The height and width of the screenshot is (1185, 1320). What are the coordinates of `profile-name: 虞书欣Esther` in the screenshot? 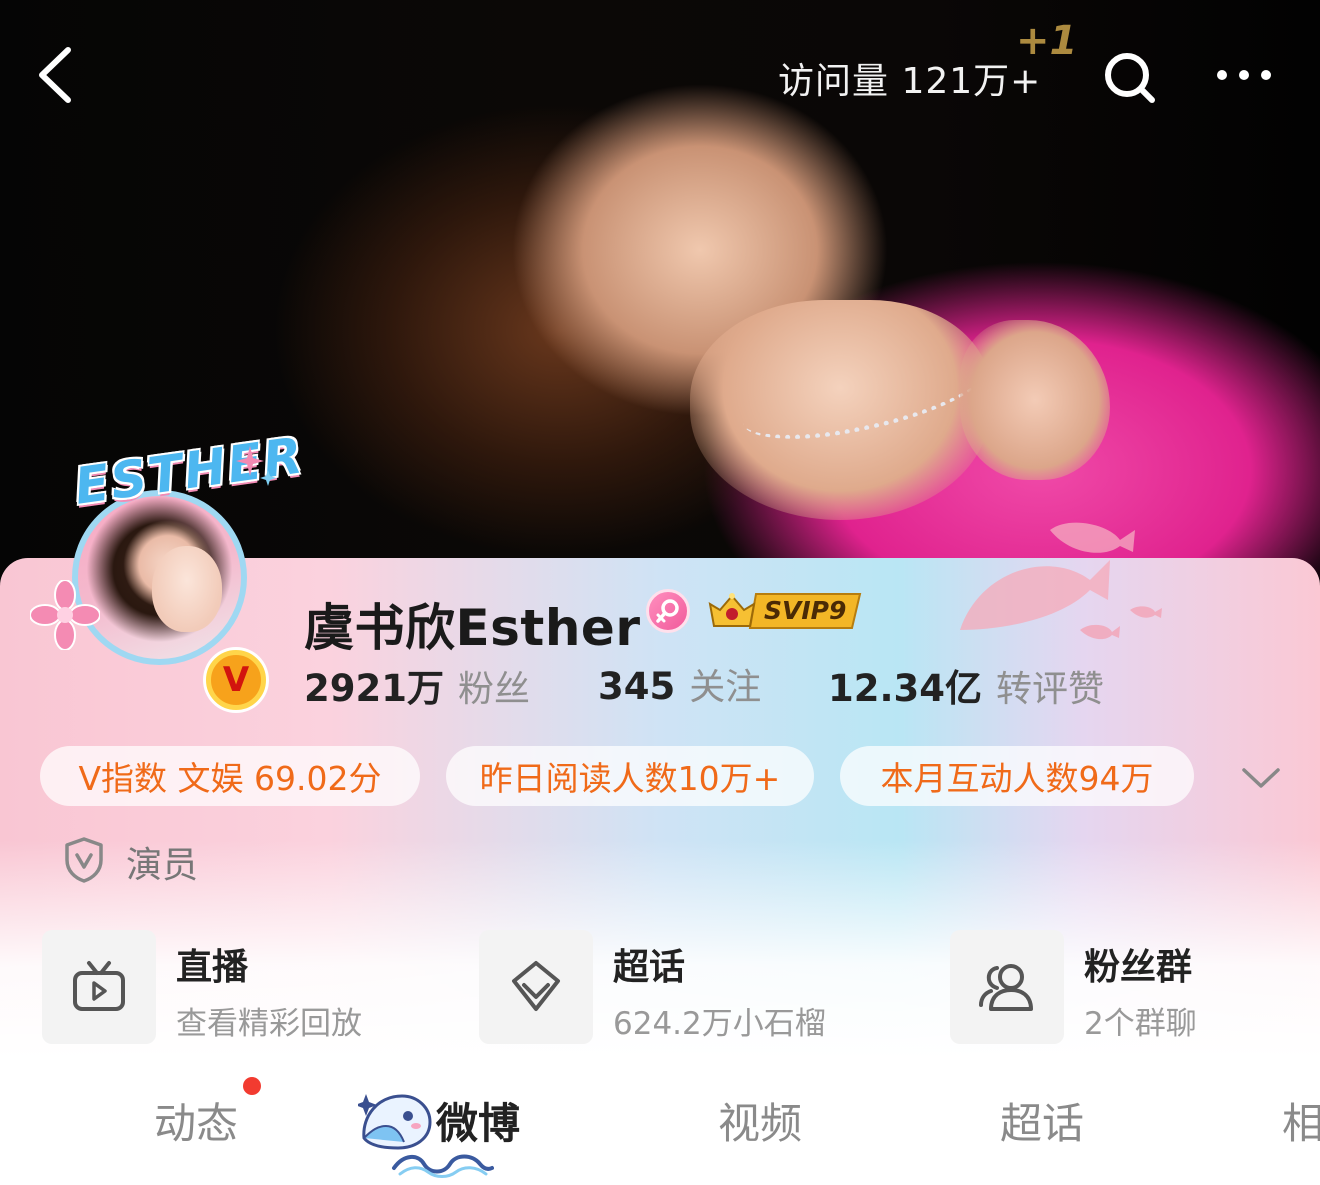 It's located at (472, 628).